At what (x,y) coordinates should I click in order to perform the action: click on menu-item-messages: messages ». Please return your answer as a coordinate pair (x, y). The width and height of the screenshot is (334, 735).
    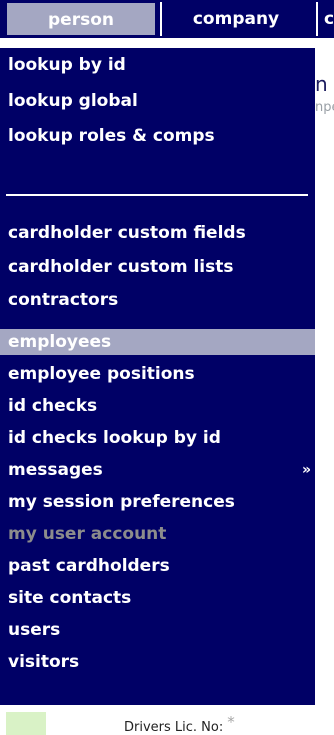
    Looking at the image, I should click on (157, 470).